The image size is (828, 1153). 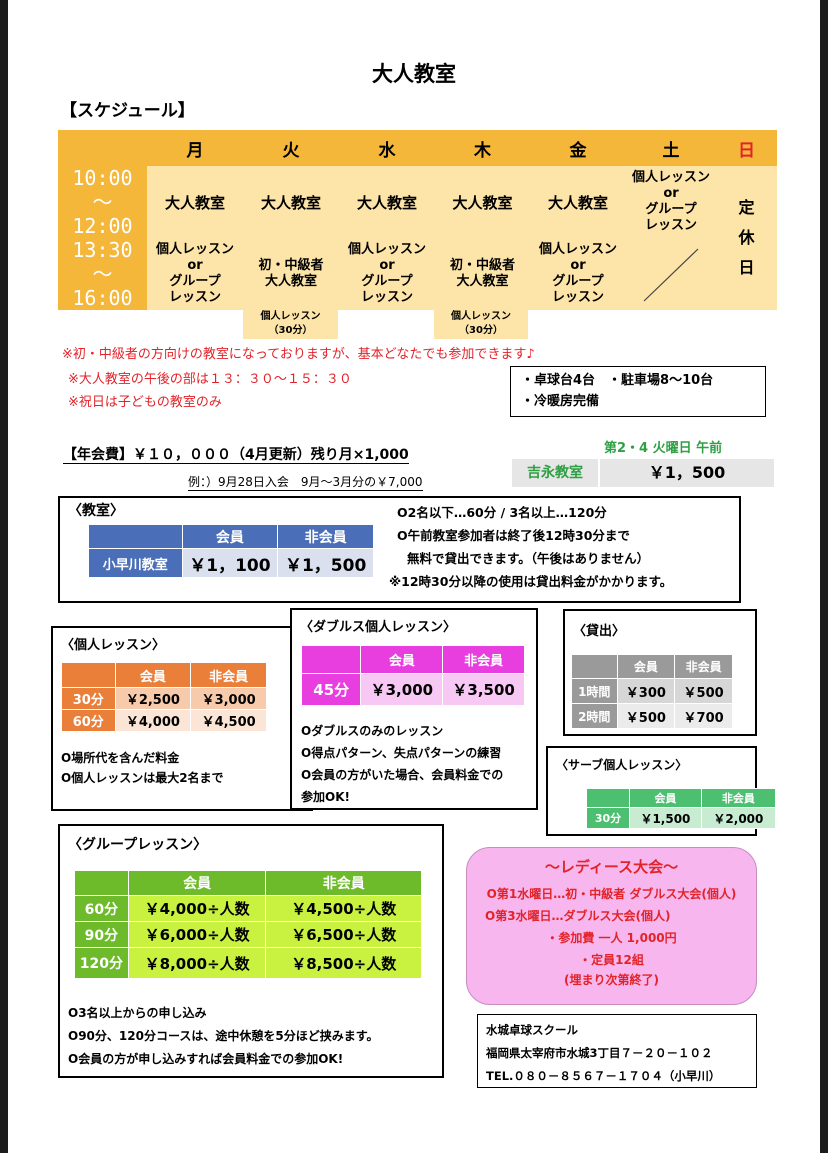 What do you see at coordinates (531, 581) in the screenshot?
I see `classroom-note: ※12時30分以降の使用は貸出料金がかかります。` at bounding box center [531, 581].